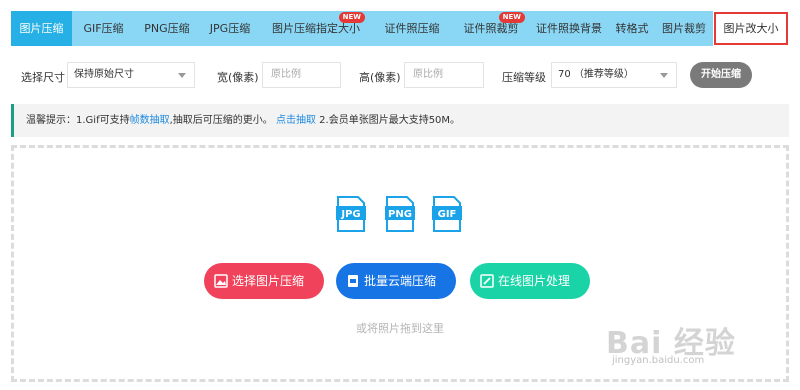  I want to click on tab-resize-image: 图片改大小, so click(751, 28).